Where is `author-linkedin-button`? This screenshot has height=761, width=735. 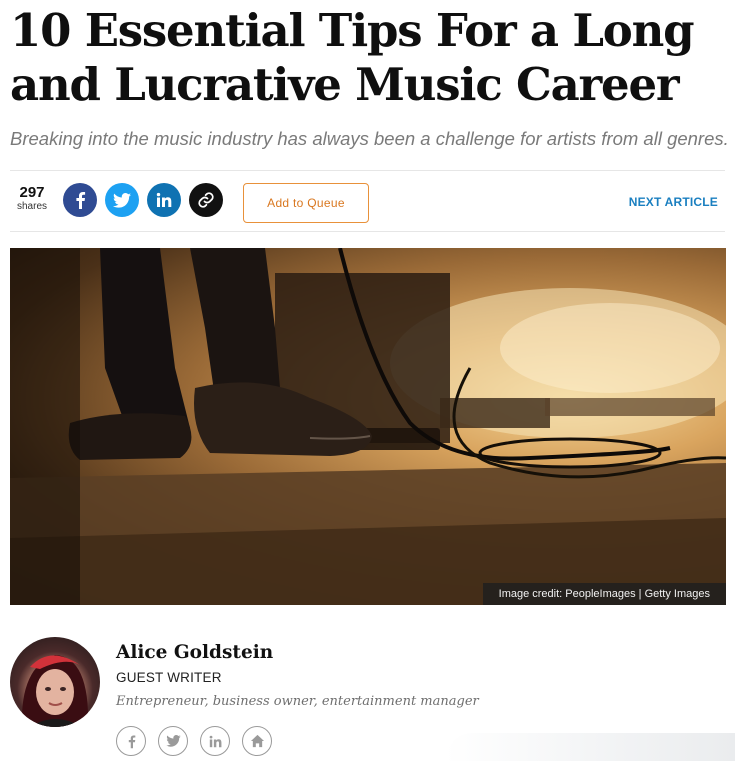
author-linkedin-button is located at coordinates (215, 741).